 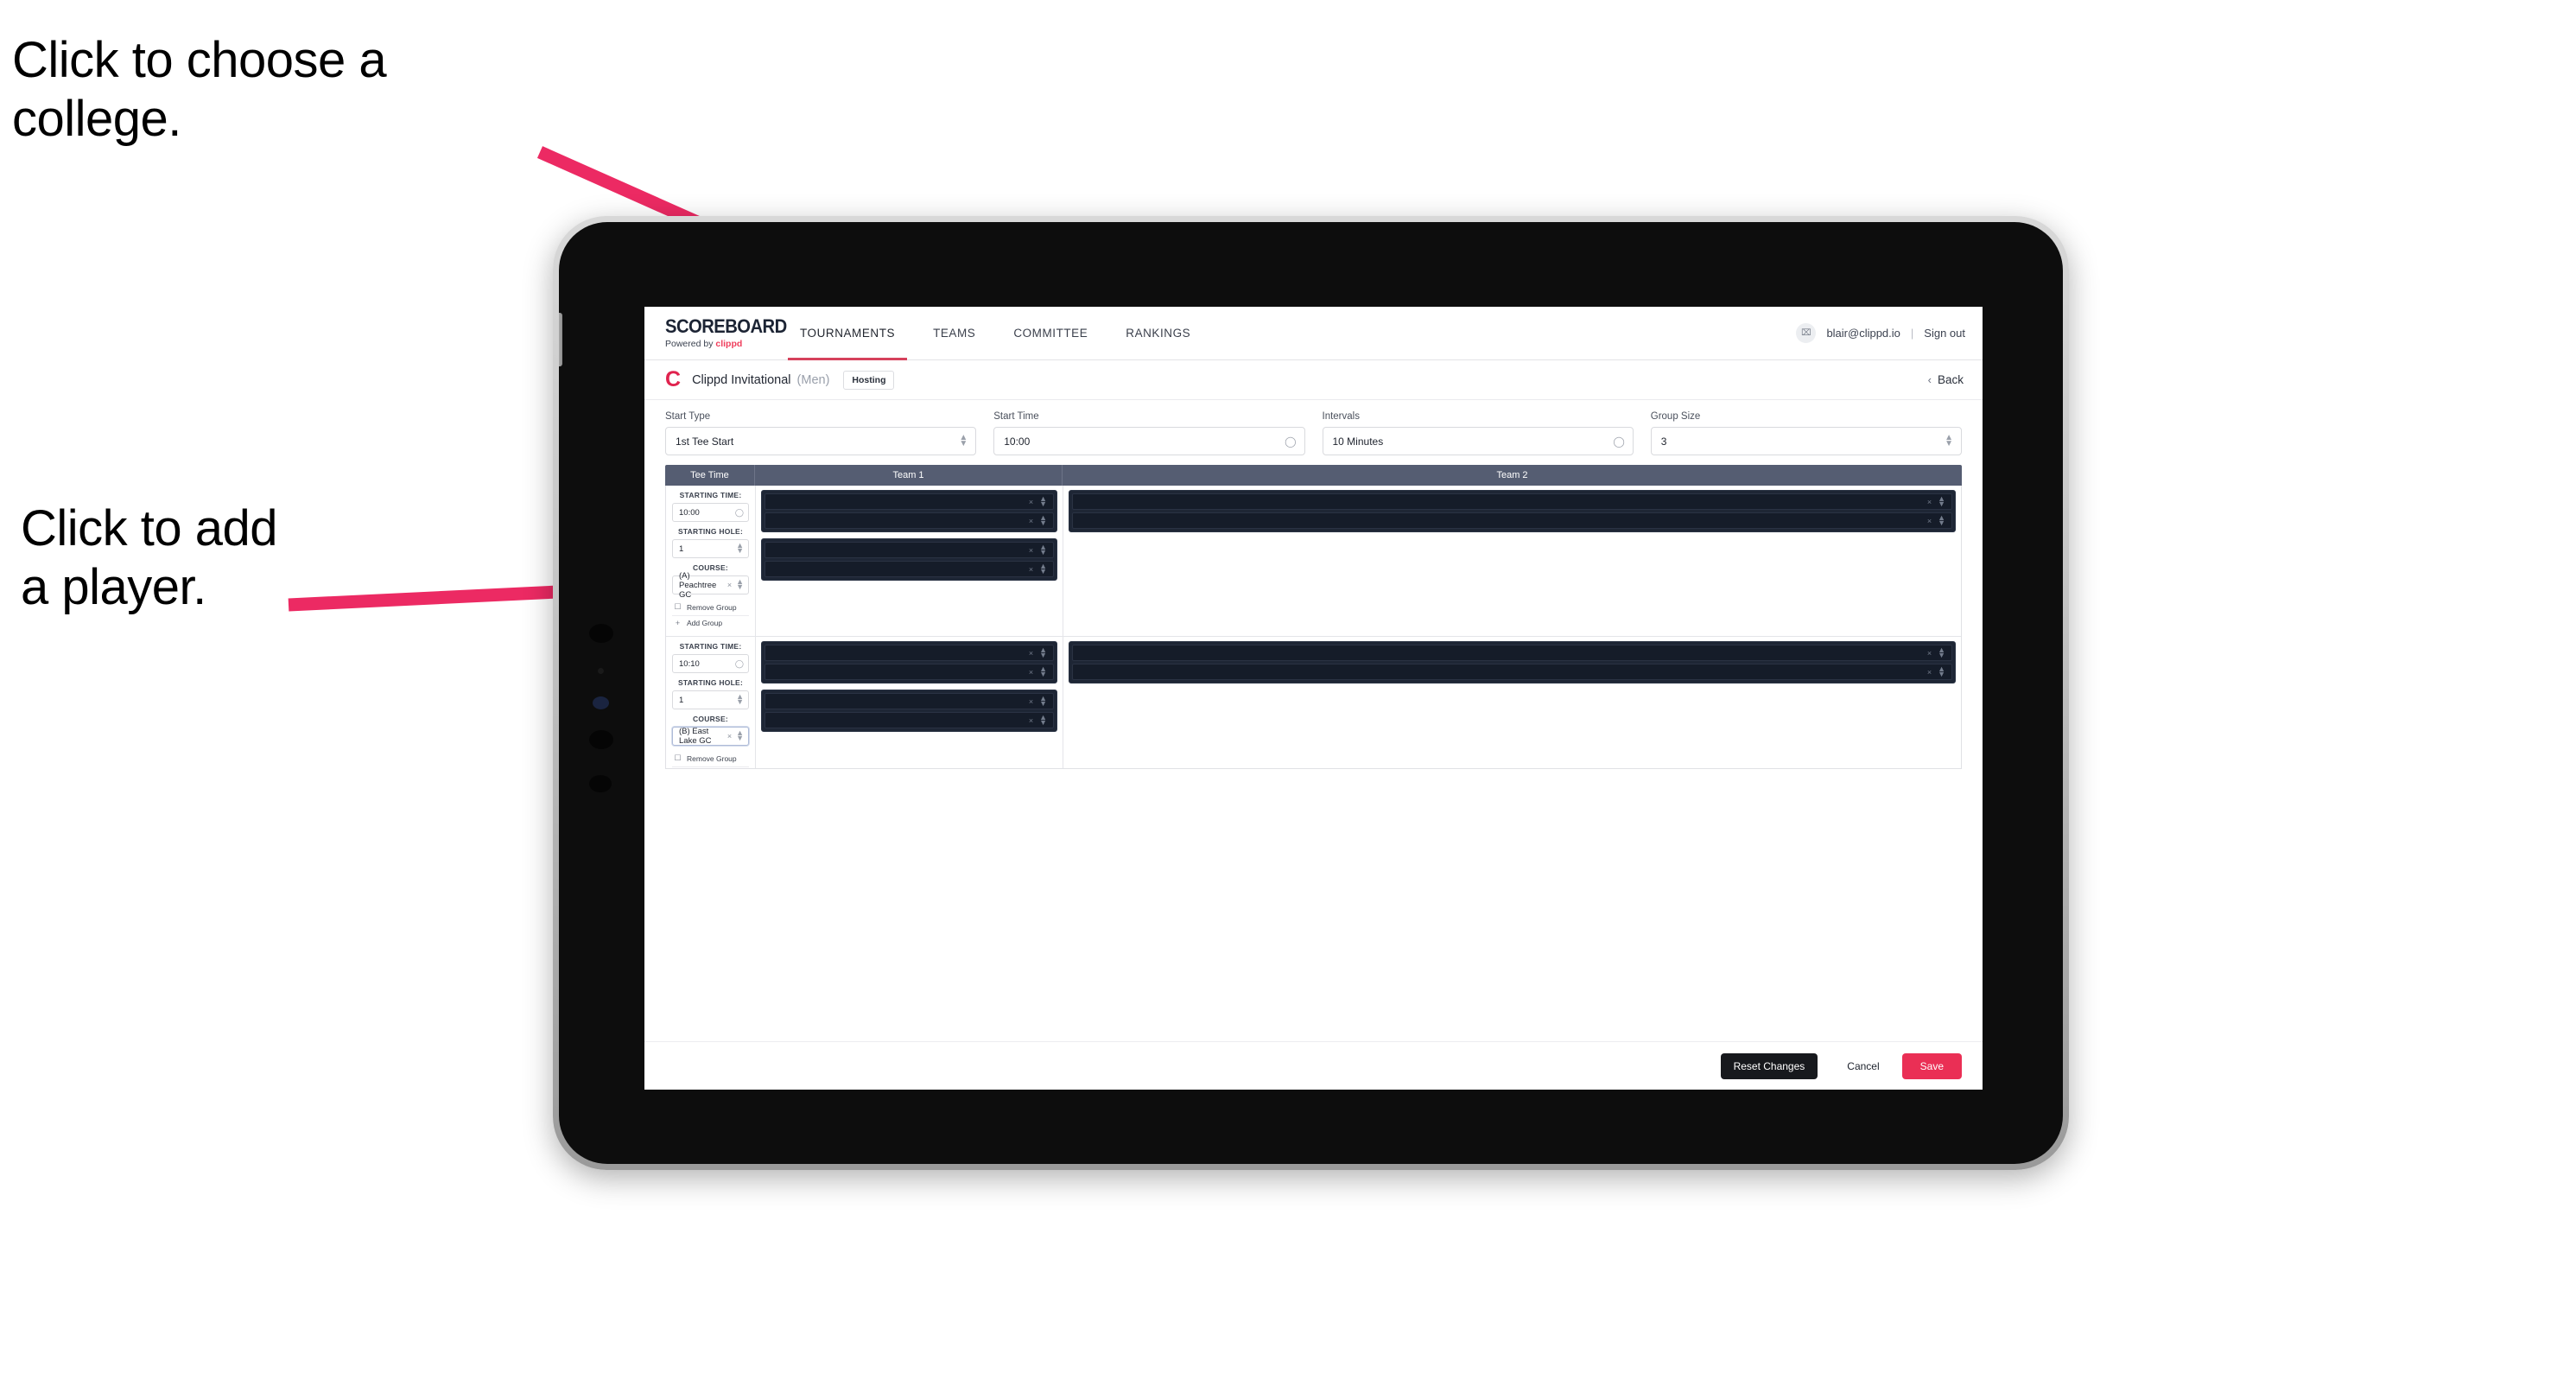 I want to click on tab-committee: COMMITTEE, so click(x=1050, y=333).